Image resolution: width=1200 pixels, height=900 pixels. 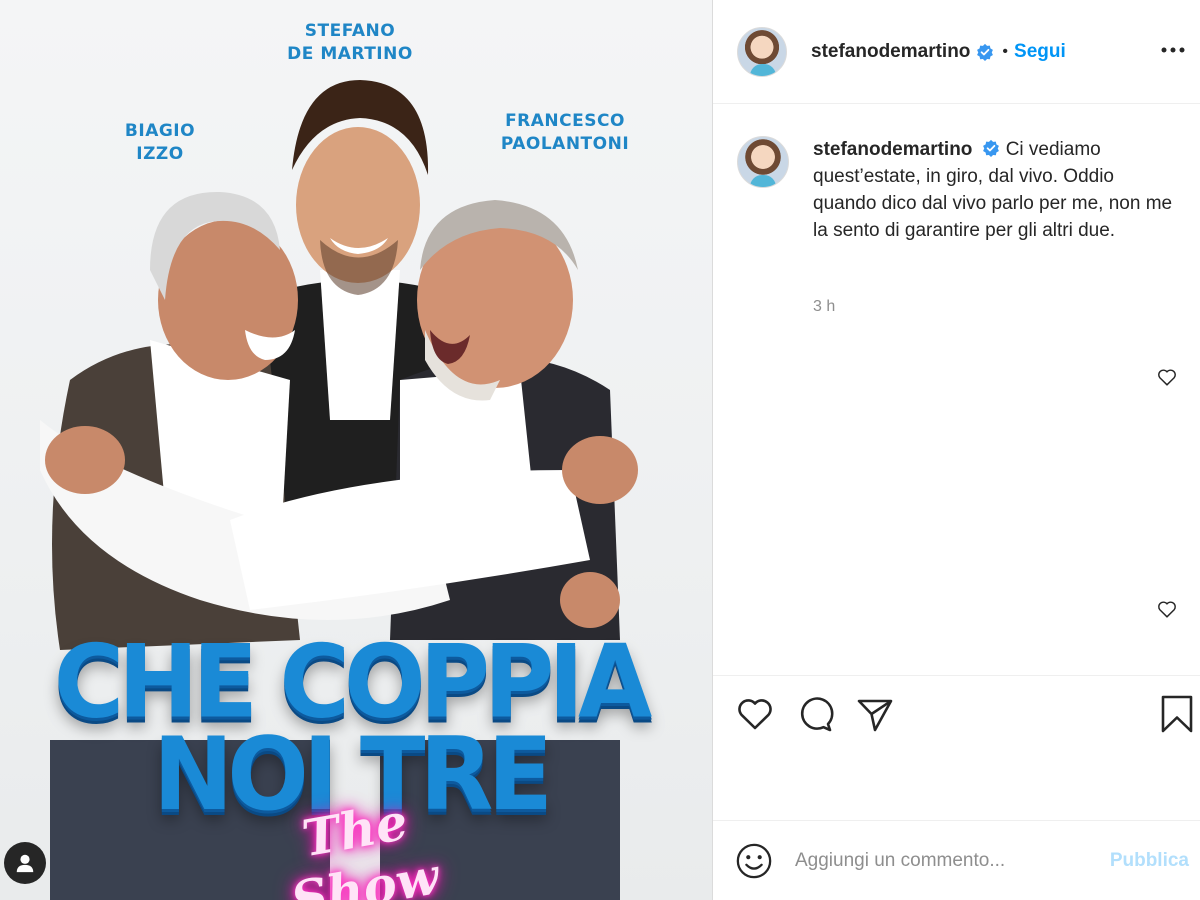 I want to click on header-username: stefanodemartino, so click(x=890, y=52).